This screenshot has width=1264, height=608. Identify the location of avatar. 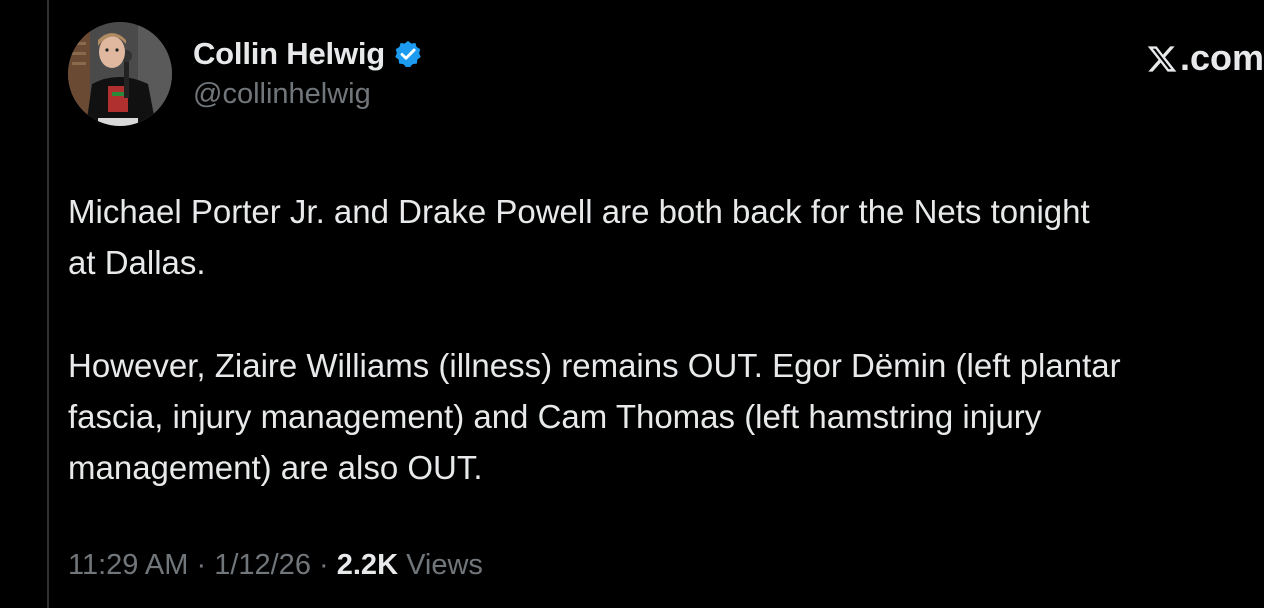
(120, 74).